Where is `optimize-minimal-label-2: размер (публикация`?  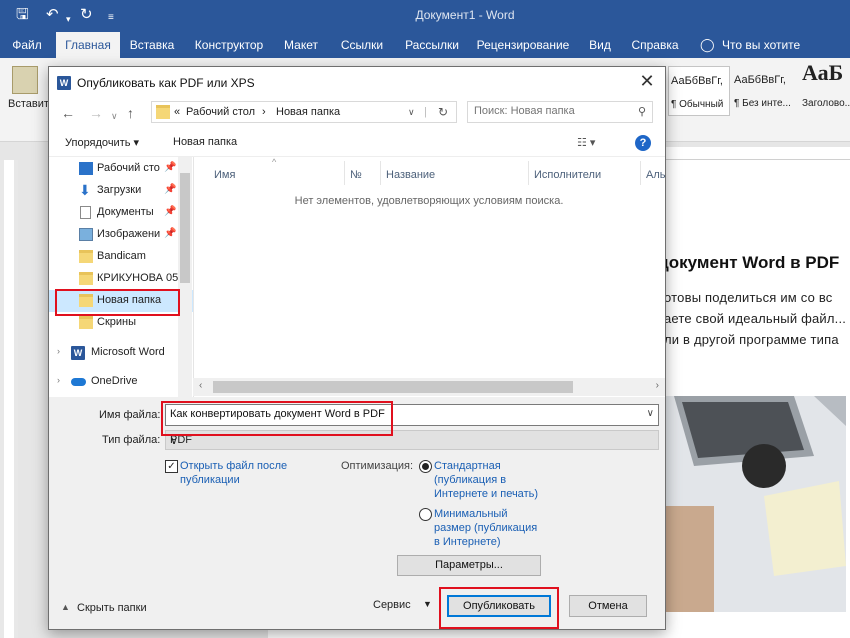
optimize-minimal-label-2: размер (публикация is located at coordinates (485, 528).